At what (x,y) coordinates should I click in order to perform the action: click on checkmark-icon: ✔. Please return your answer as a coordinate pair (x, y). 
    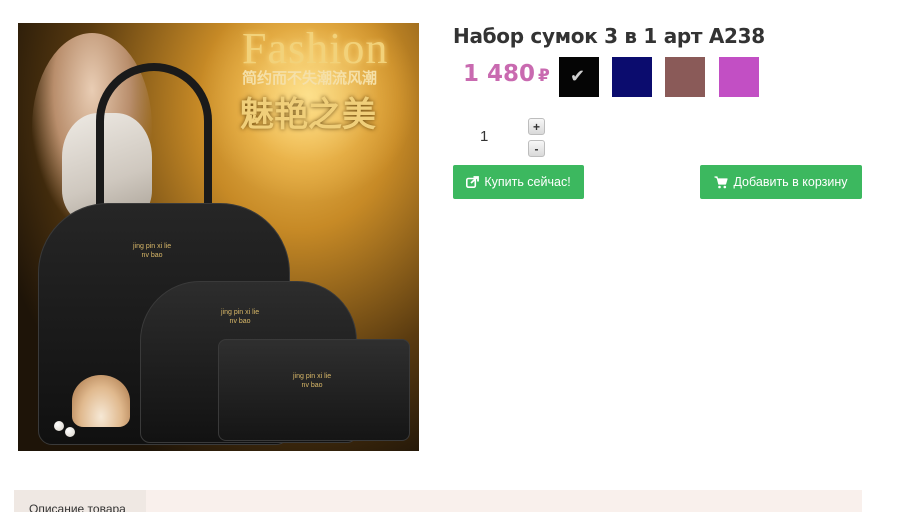
    Looking at the image, I should click on (578, 76).